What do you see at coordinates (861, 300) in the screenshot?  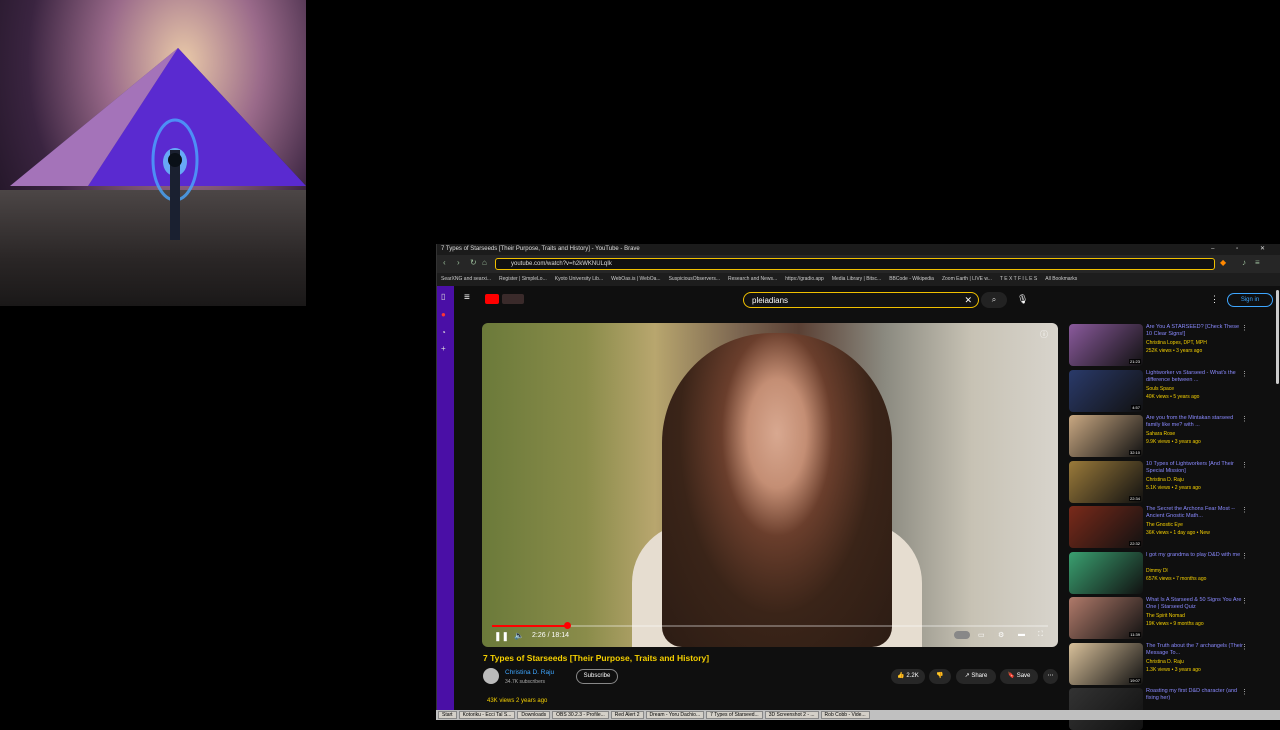 I see `search-input: pleiadians ✕` at bounding box center [861, 300].